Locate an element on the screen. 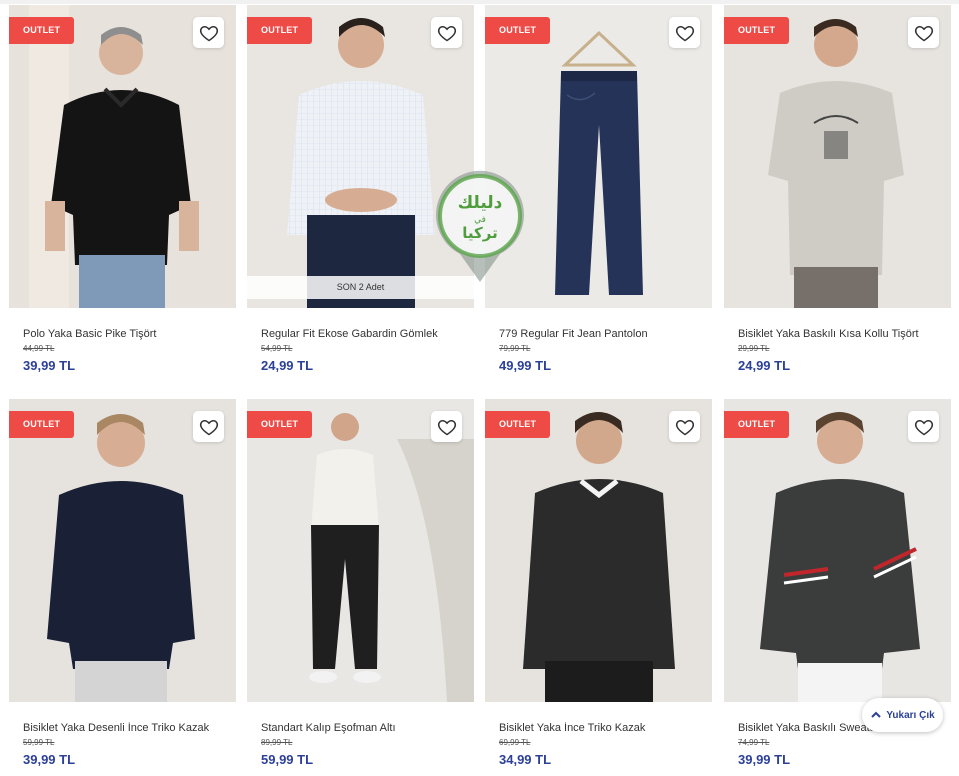 This screenshot has width=959, height=776. watermark-line1: دليلك is located at coordinates (480, 203).